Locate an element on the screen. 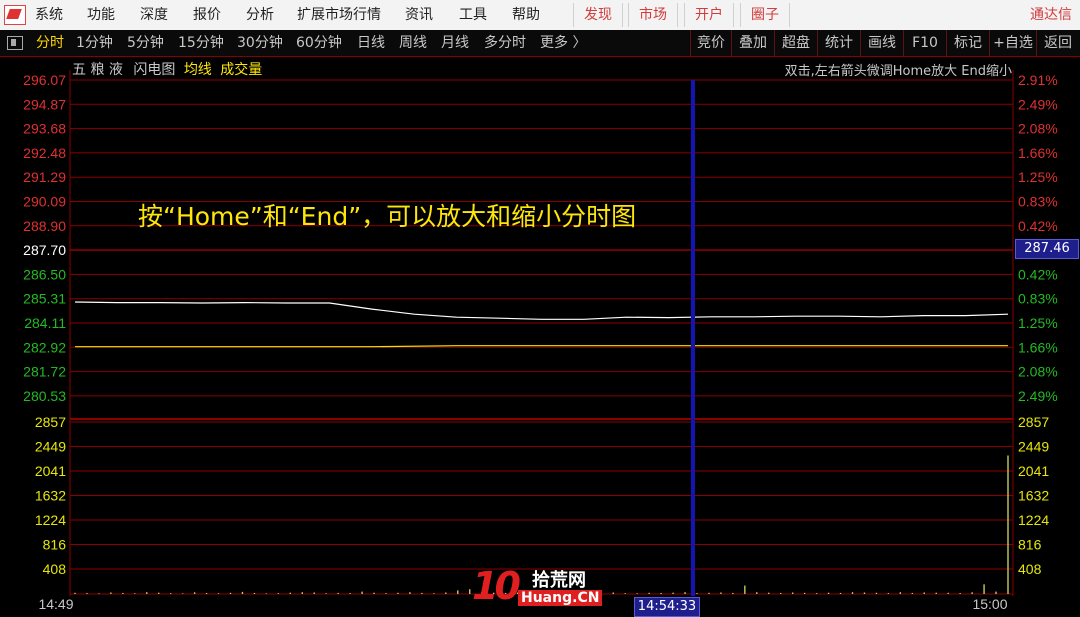 Image resolution: width=1080 pixels, height=617 pixels. auction-button: 竞价 is located at coordinates (710, 43).